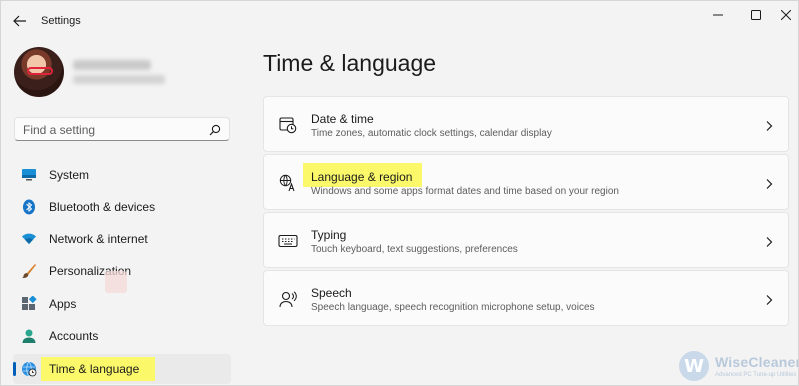 The height and width of the screenshot is (386, 799). Describe the element at coordinates (757, 362) in the screenshot. I see `watermark-name: WiseCleaner` at that location.